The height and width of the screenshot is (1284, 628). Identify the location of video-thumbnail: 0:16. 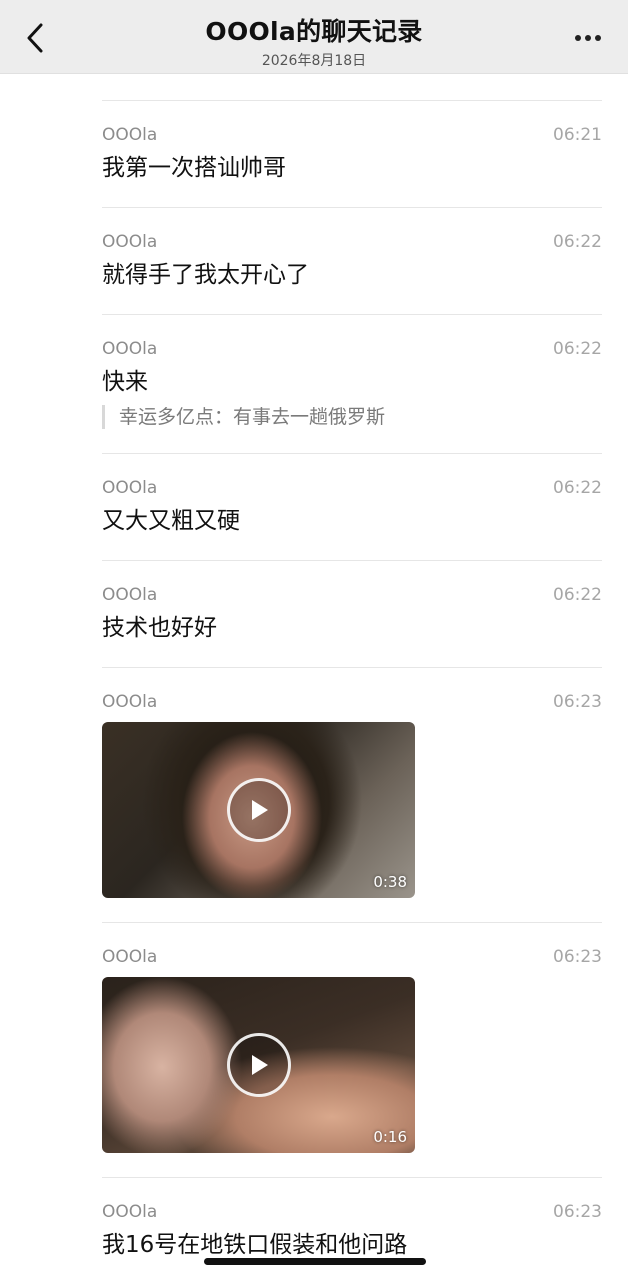
(258, 1065).